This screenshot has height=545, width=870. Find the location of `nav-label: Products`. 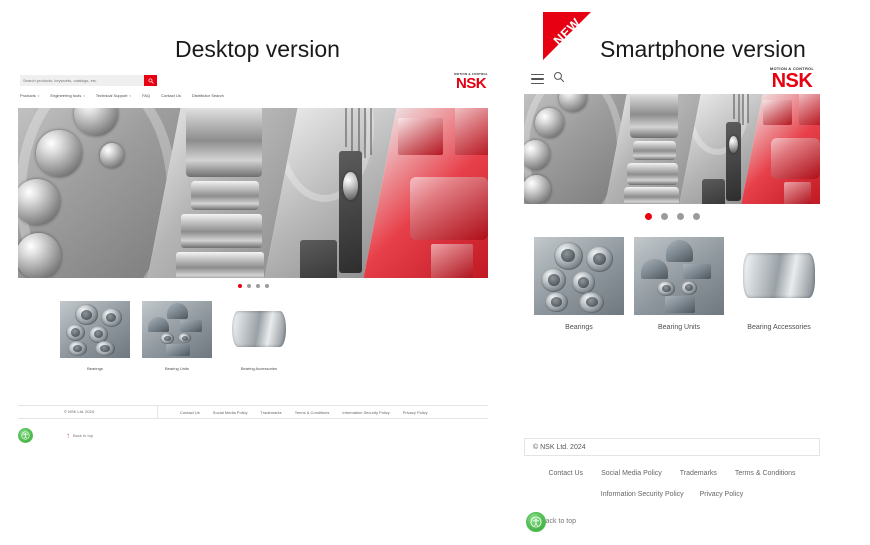

nav-label: Products is located at coordinates (28, 95).